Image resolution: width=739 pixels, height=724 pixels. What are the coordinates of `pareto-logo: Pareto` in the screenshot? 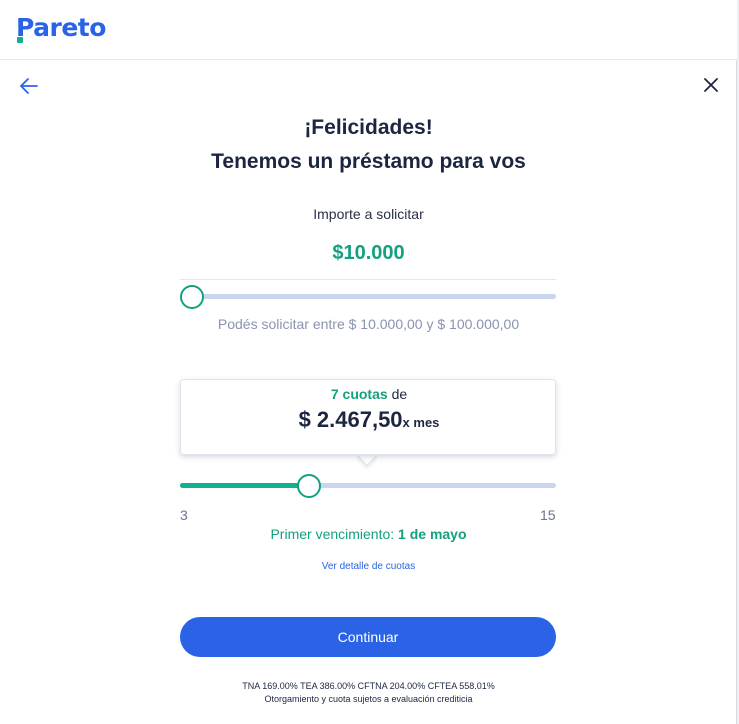 It's located at (61, 28).